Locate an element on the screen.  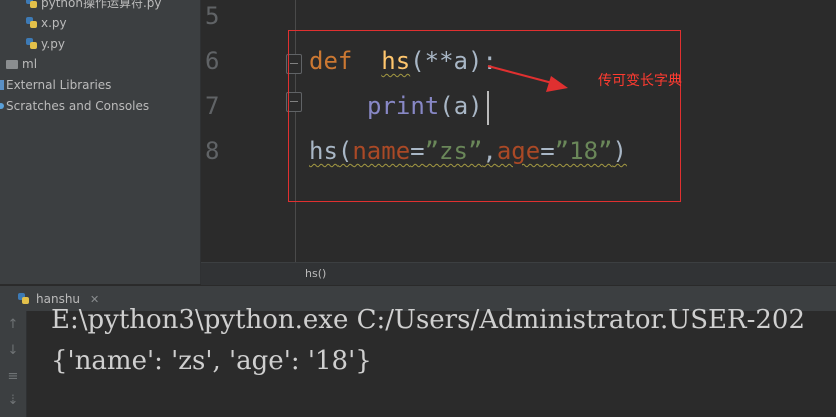
tree-item-label: External Libraries is located at coordinates (59, 85).